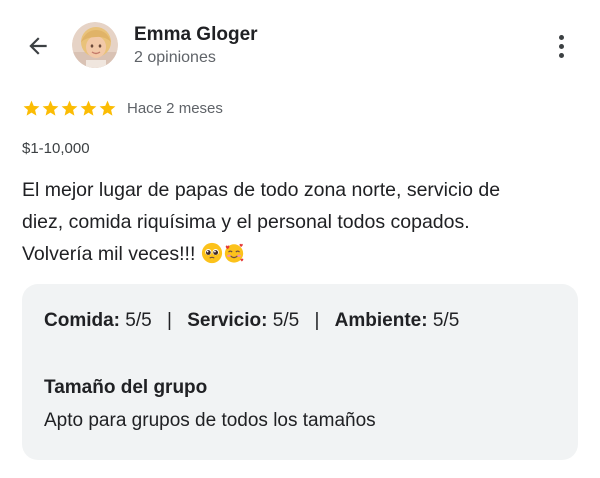 Image resolution: width=600 pixels, height=478 pixels. I want to click on avatar, so click(95, 45).